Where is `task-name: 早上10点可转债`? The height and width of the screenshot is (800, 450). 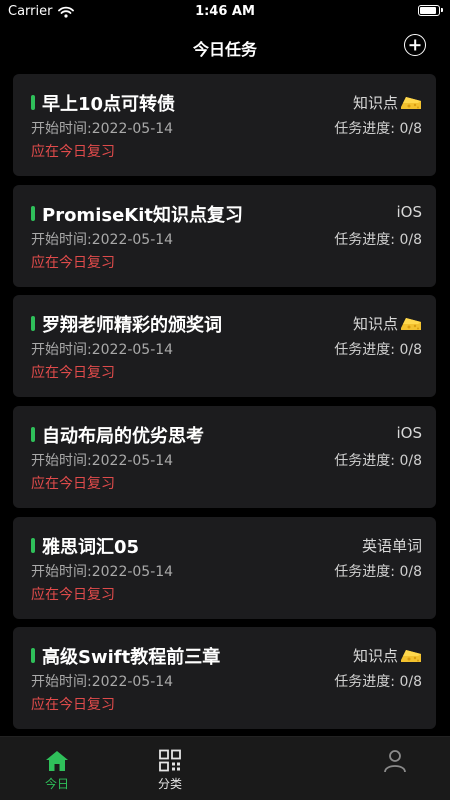 task-name: 早上10点可转债 is located at coordinates (109, 104).